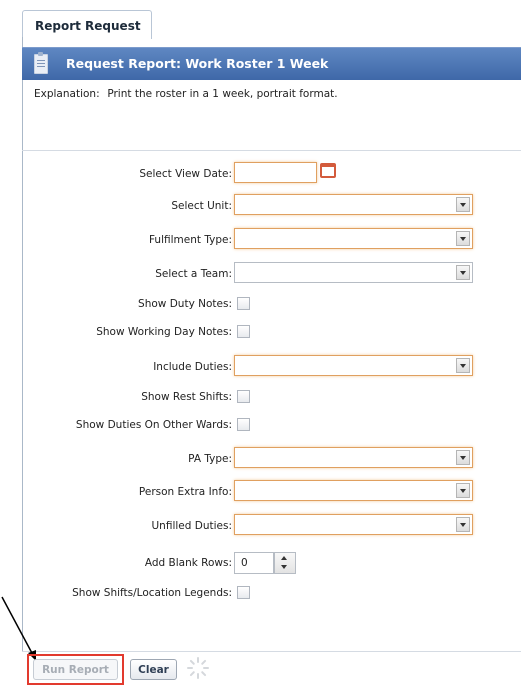 The height and width of the screenshot is (692, 521). What do you see at coordinates (243, 396) in the screenshot?
I see `rest-shifts-checkbox` at bounding box center [243, 396].